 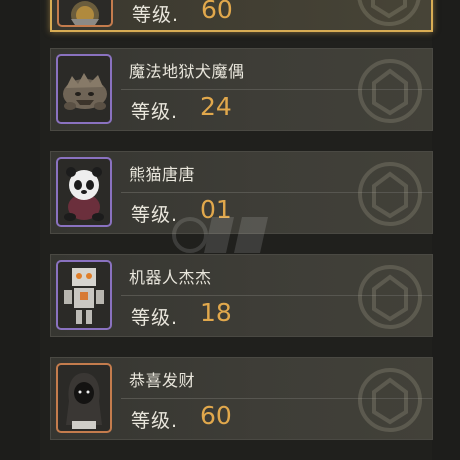 I want to click on pet-card-selected: 等级. 60, so click(x=241, y=16).